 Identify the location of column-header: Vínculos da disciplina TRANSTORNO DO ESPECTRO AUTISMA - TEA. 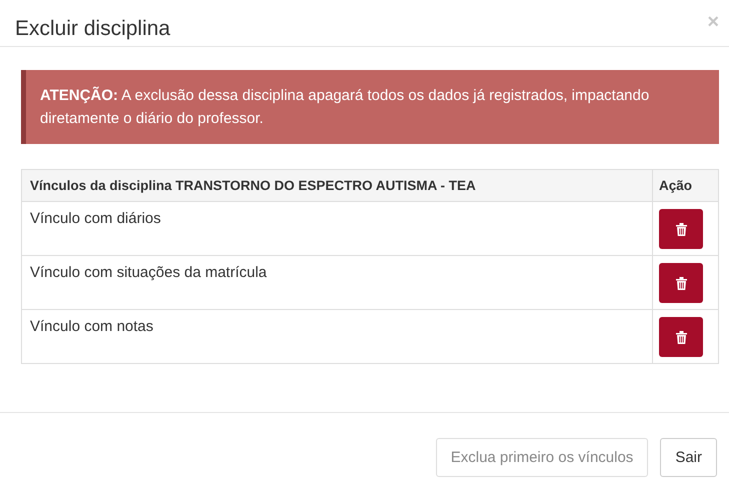
(337, 186).